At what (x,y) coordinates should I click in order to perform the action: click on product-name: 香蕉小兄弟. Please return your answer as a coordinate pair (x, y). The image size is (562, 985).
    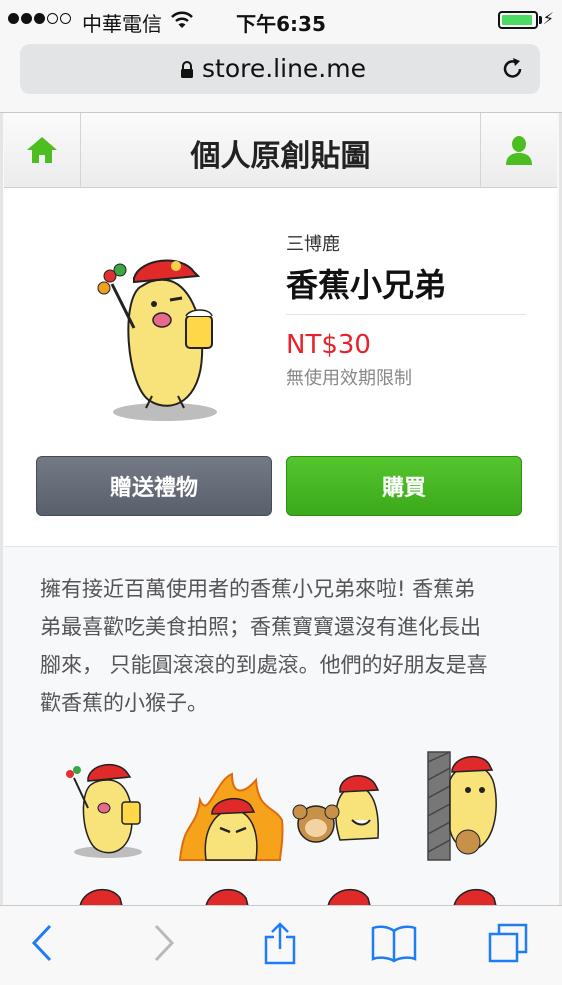
    Looking at the image, I should click on (366, 285).